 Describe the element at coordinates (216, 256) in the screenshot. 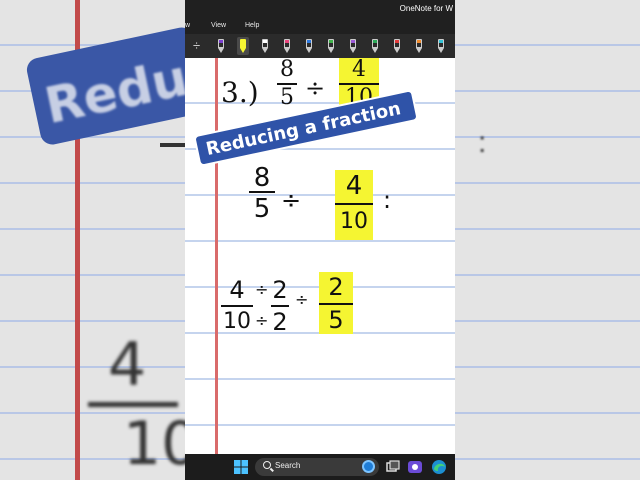

I see `page-margin-line` at that location.